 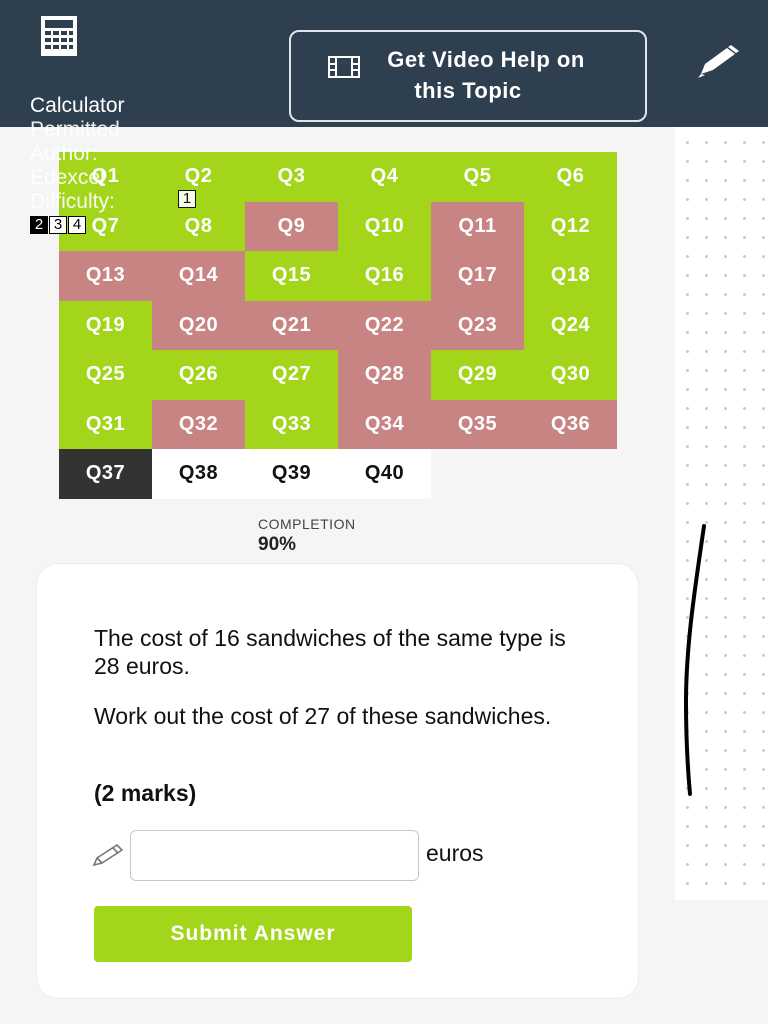 What do you see at coordinates (468, 76) in the screenshot?
I see `video-help-button: Get Video Help on this Topic` at bounding box center [468, 76].